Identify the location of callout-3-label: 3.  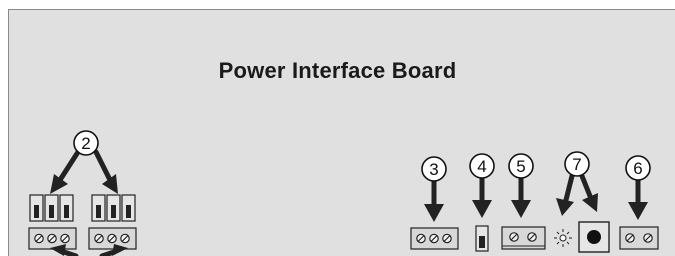
(433, 169).